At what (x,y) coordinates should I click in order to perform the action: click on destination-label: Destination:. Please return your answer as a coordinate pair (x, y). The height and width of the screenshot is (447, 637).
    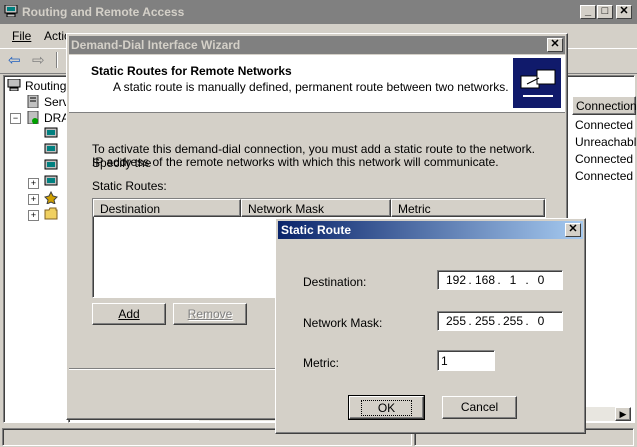
    Looking at the image, I should click on (335, 282).